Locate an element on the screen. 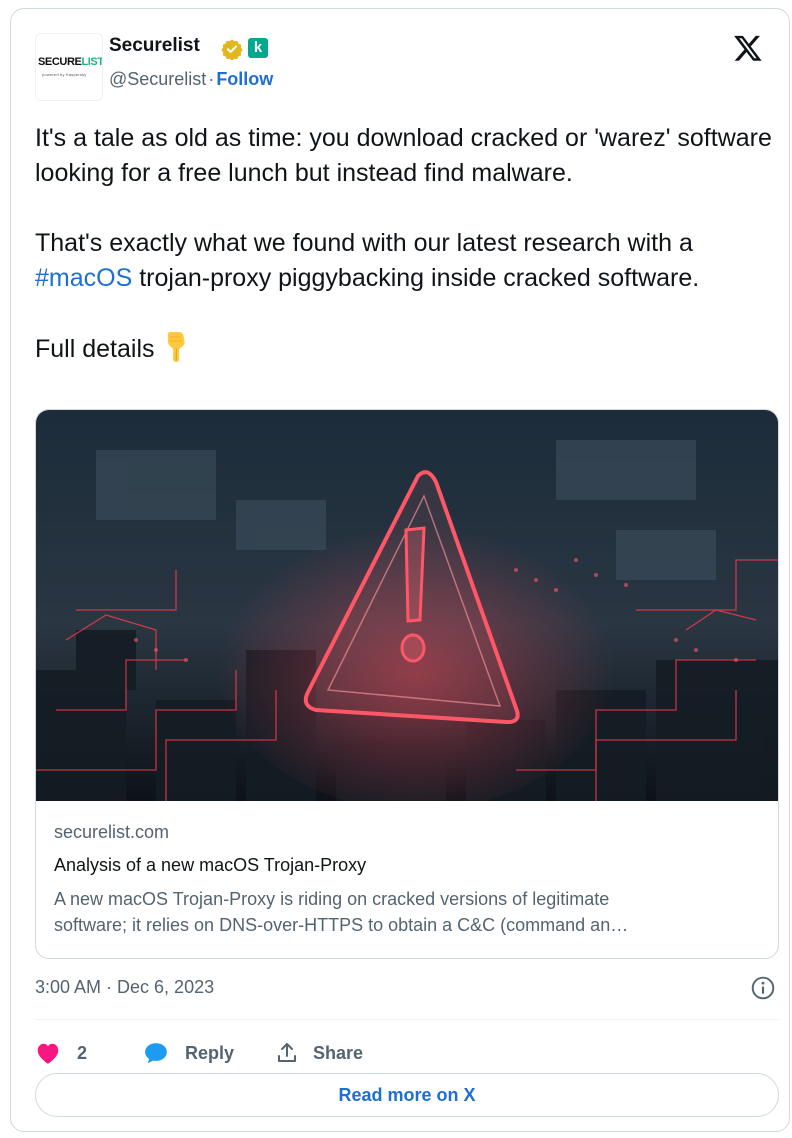 The height and width of the screenshot is (1138, 792). like-count: 2 is located at coordinates (82, 1052).